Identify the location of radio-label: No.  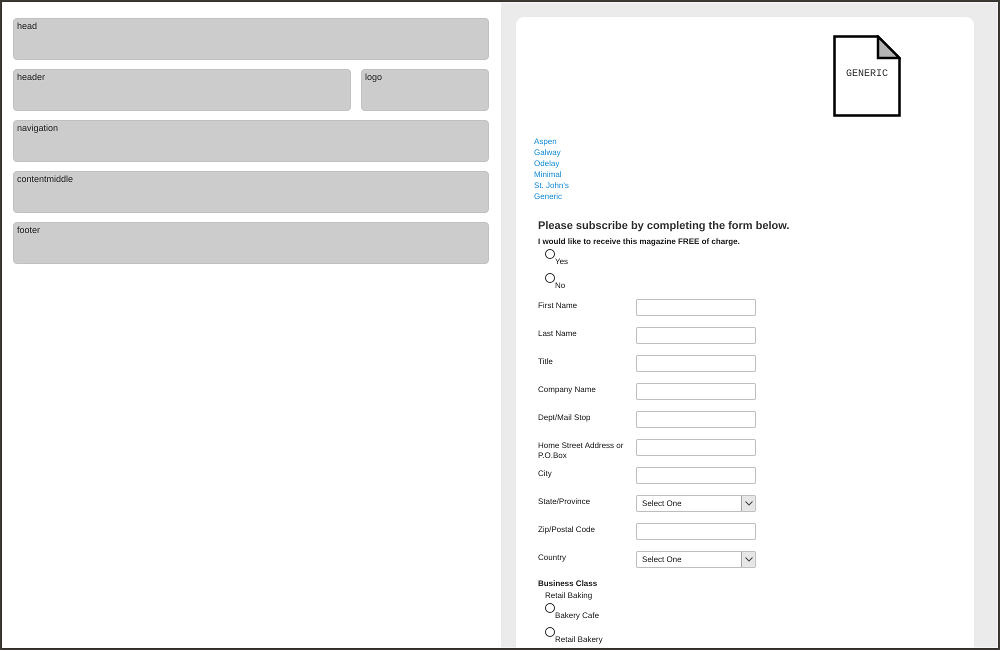
(560, 286).